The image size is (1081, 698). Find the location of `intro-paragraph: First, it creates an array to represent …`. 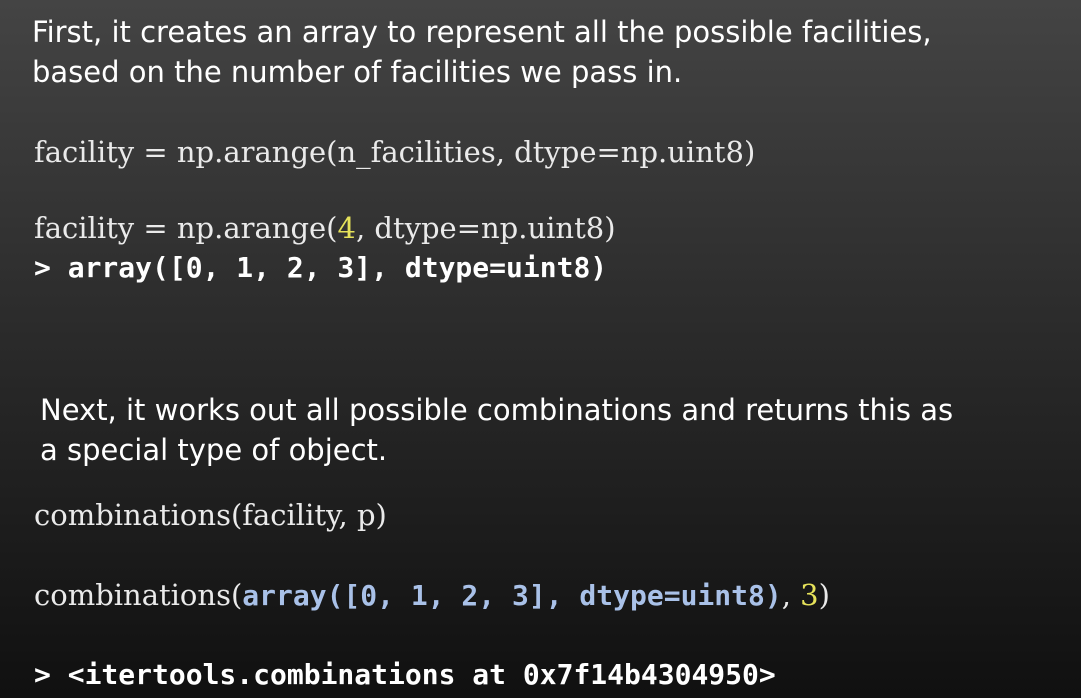

intro-paragraph: First, it creates an array to represent … is located at coordinates (482, 52).